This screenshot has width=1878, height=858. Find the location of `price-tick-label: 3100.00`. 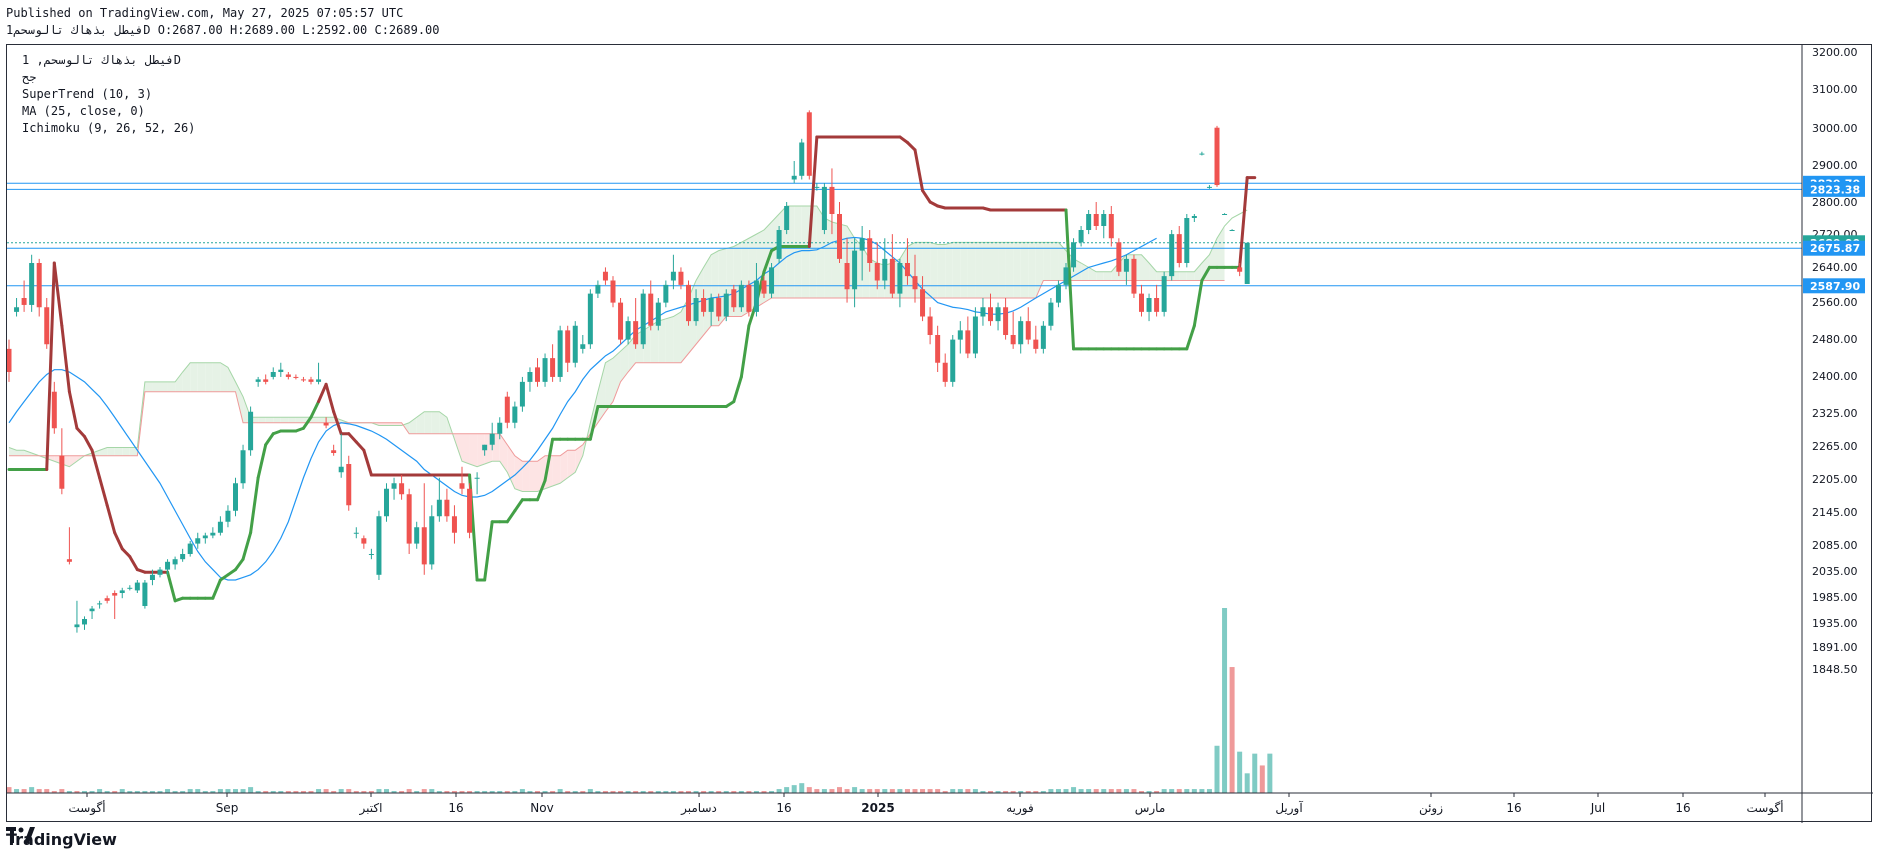

price-tick-label: 3100.00 is located at coordinates (1835, 89).